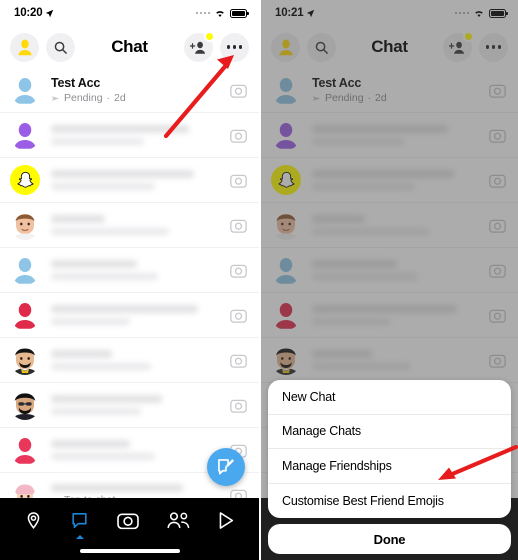 The image size is (518, 560). I want to click on chat-name: Test Acc, so click(76, 83).